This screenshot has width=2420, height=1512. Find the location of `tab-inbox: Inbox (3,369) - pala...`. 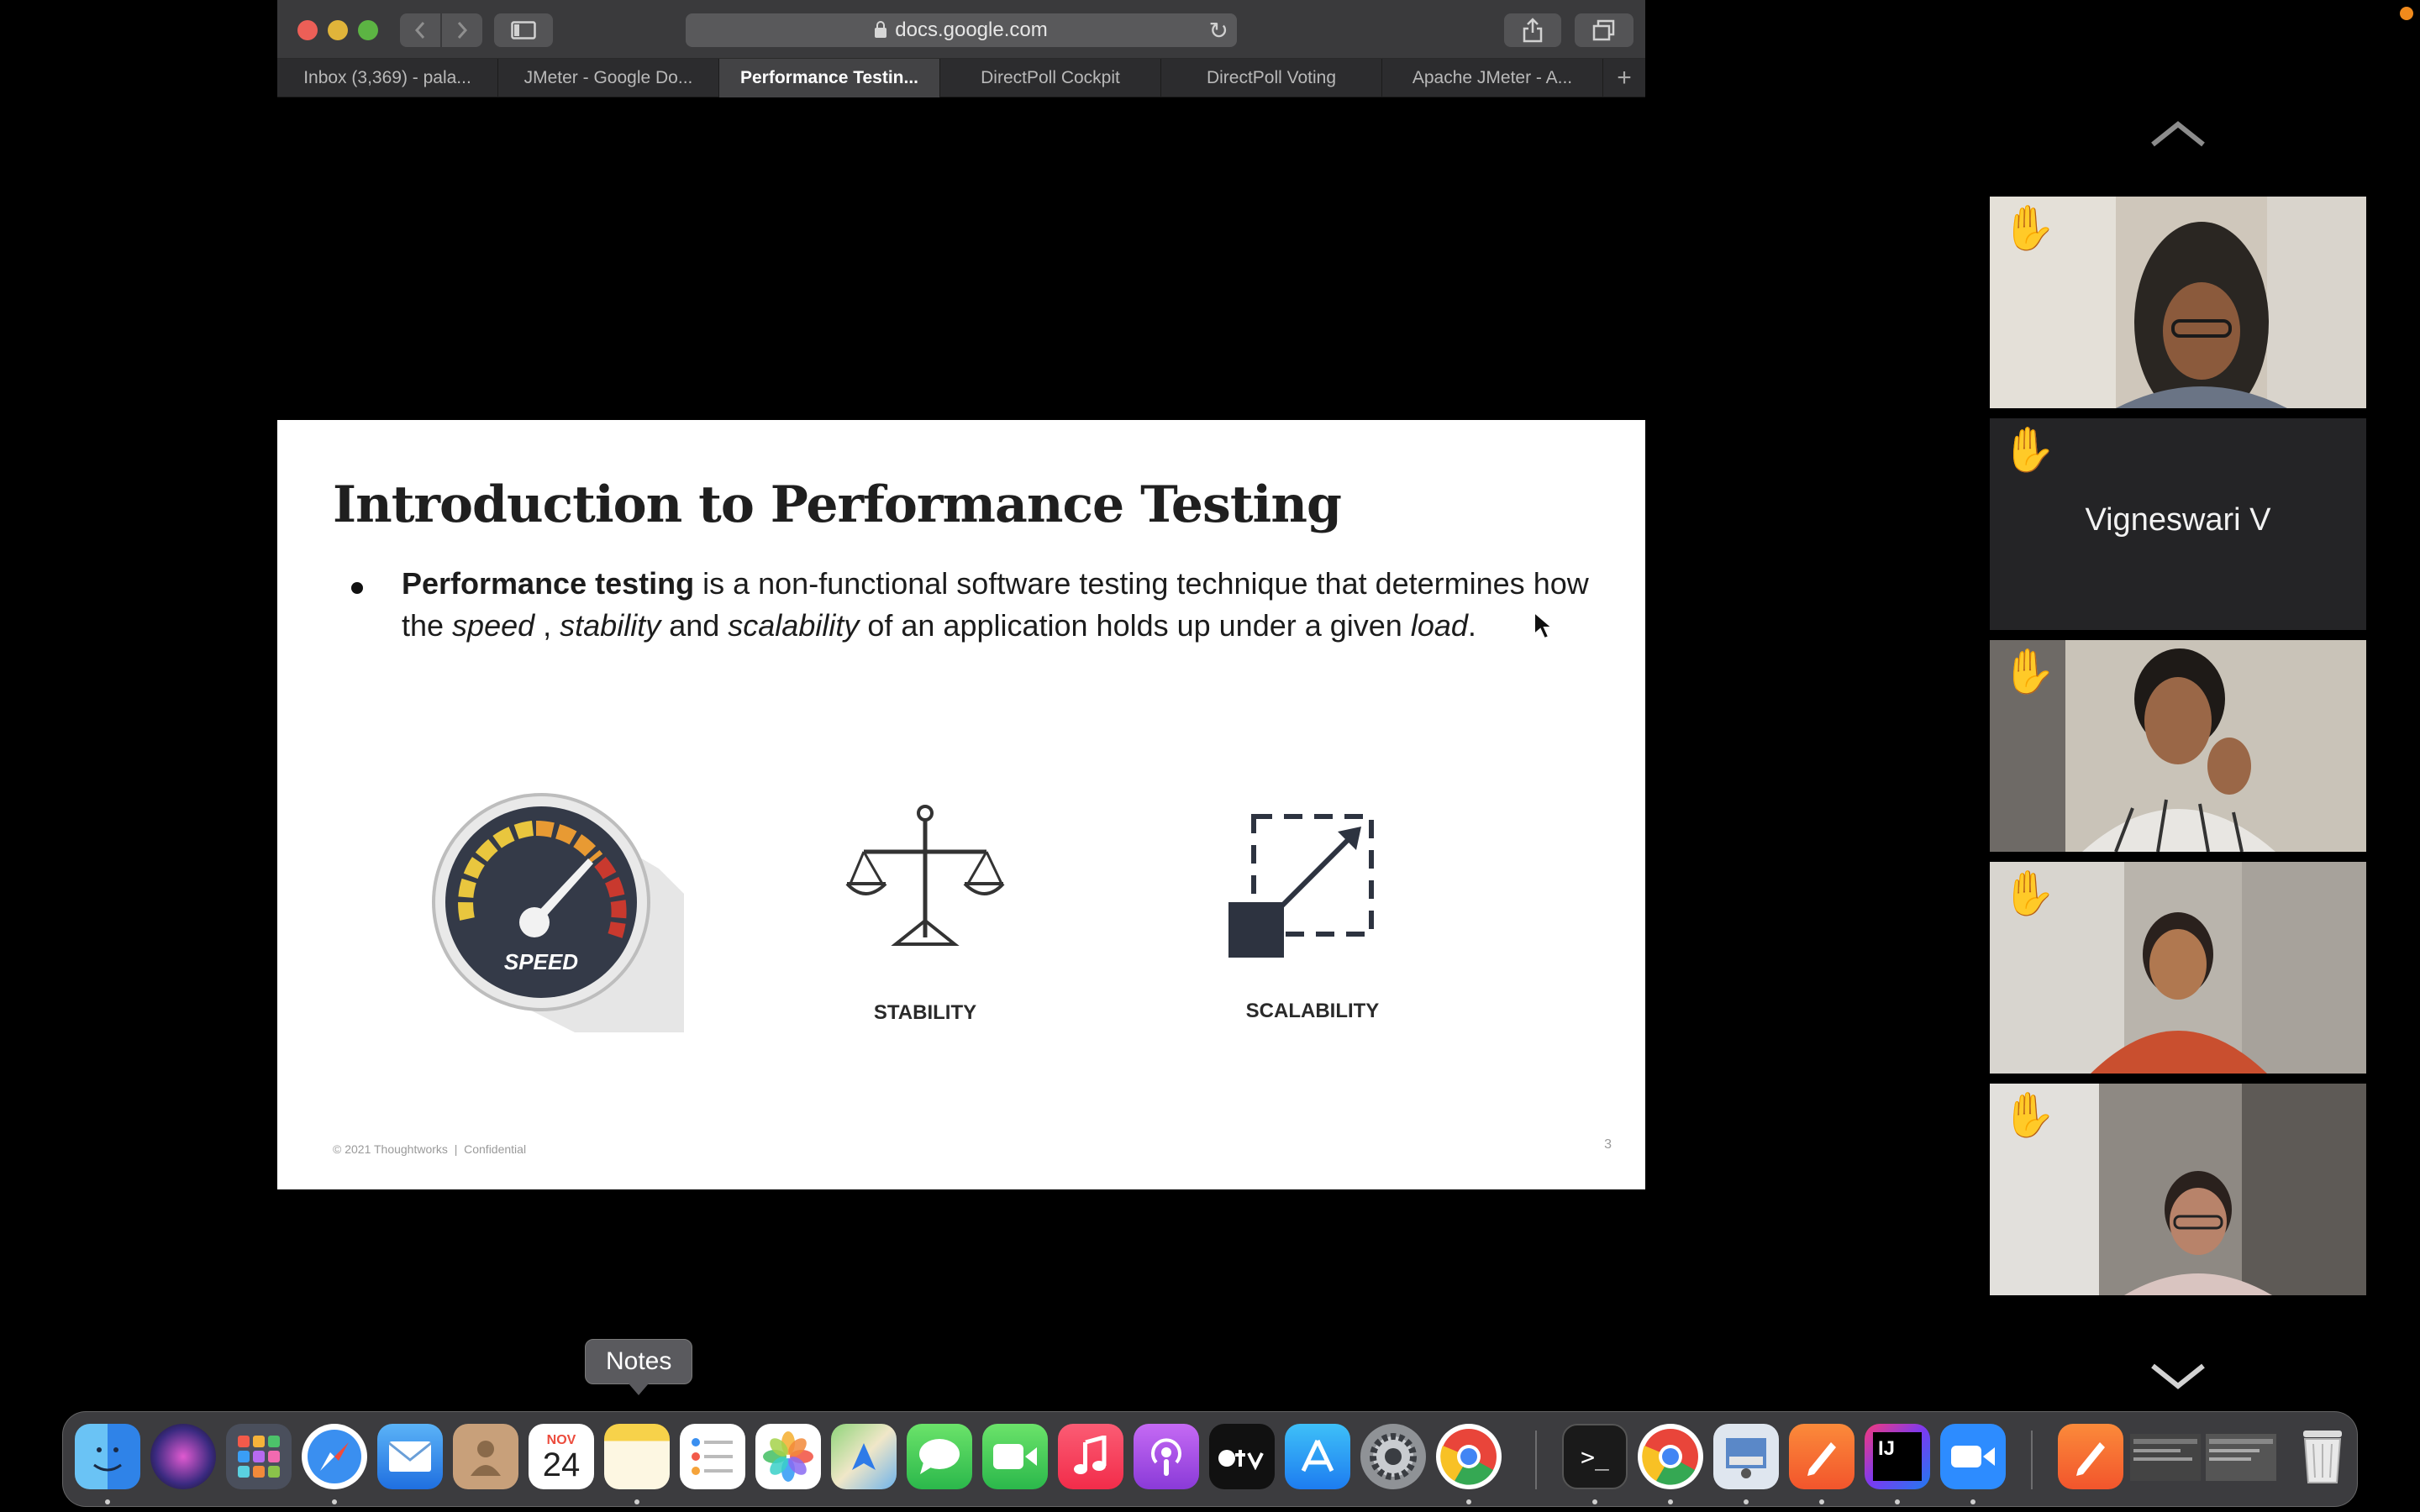

tab-inbox: Inbox (3,369) - pala... is located at coordinates (387, 78).